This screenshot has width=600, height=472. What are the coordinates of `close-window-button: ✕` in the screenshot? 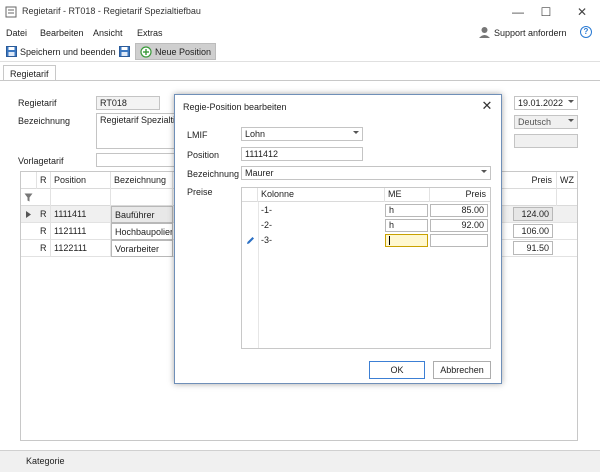 It's located at (582, 12).